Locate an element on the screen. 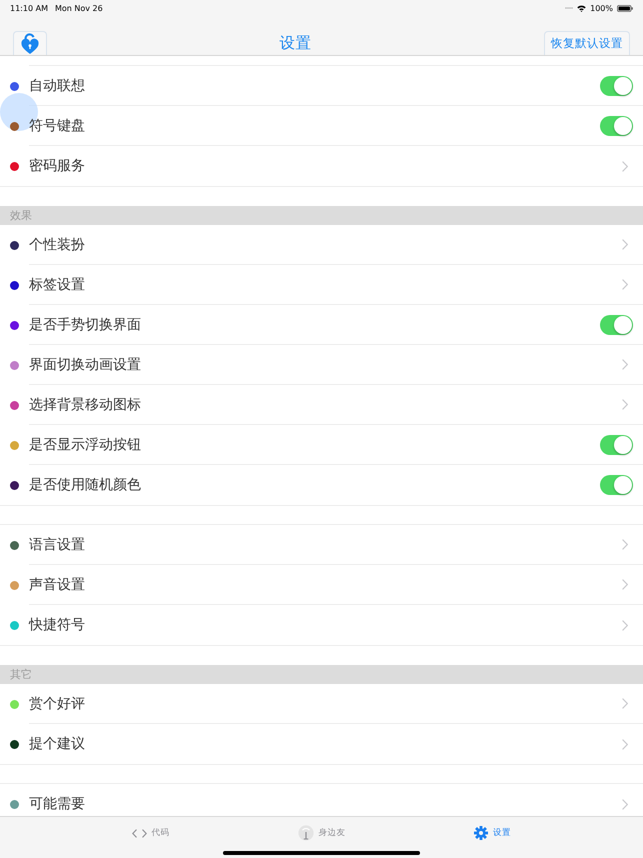  section-header: 其它 is located at coordinates (321, 674).